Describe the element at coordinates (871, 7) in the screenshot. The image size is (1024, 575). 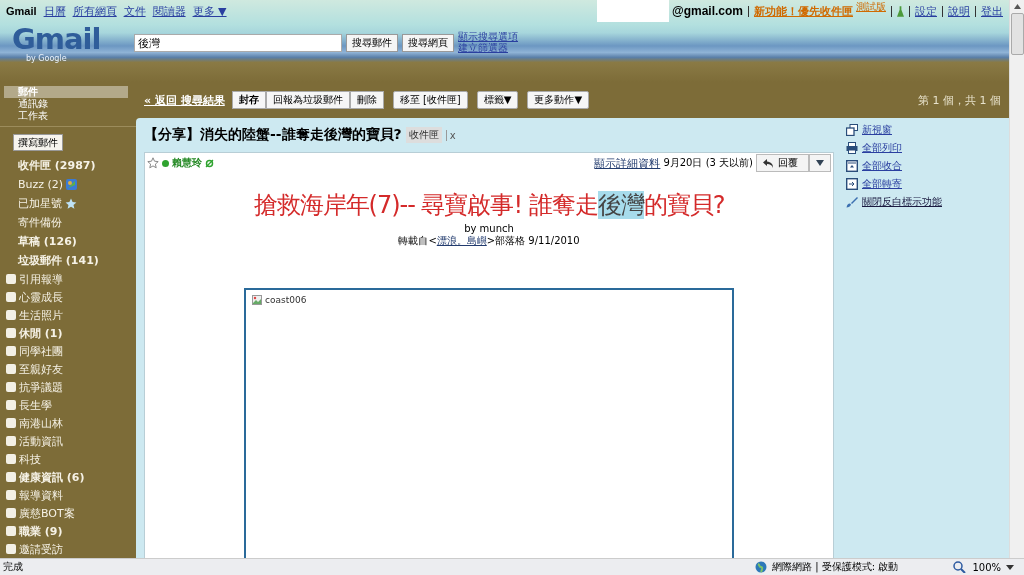
I see `beta-label: 測試版` at that location.